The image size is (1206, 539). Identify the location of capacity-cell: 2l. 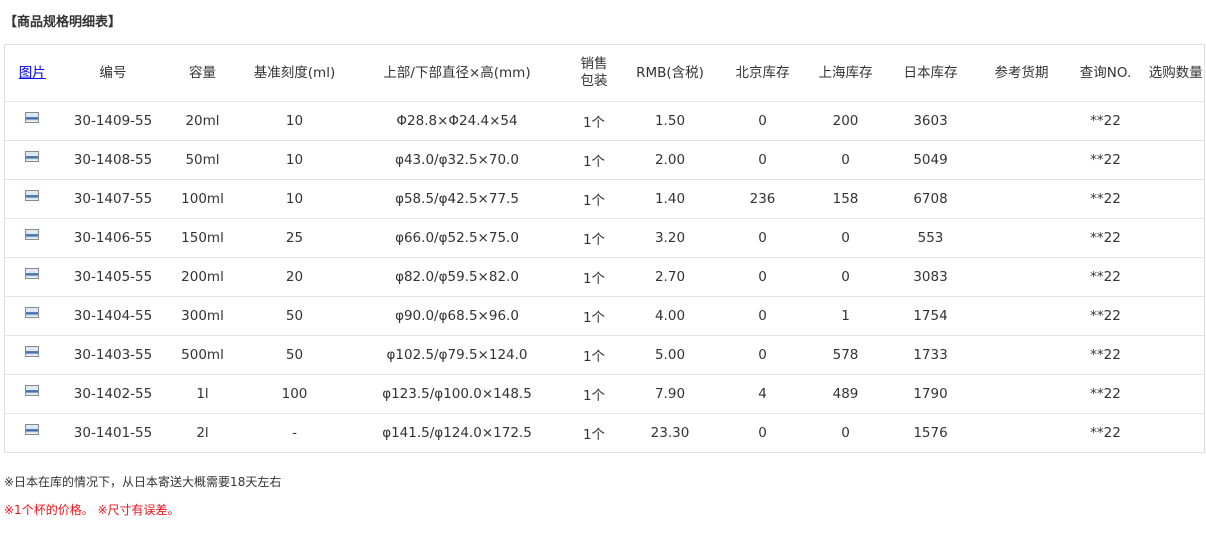
(202, 433).